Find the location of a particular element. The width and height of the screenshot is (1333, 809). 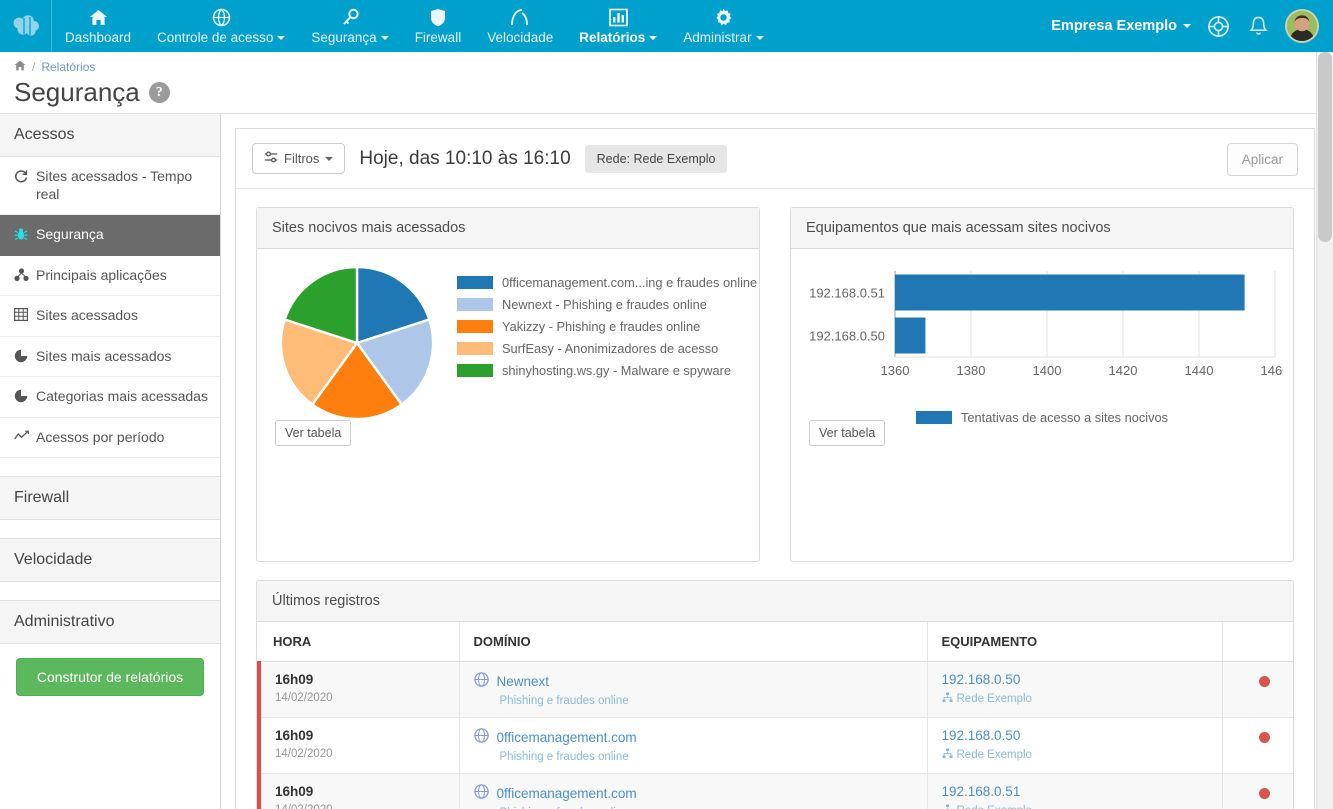

sidebar-item-sites-acessados-tempo-real: Sites acessados - Tempo real is located at coordinates (110, 186).